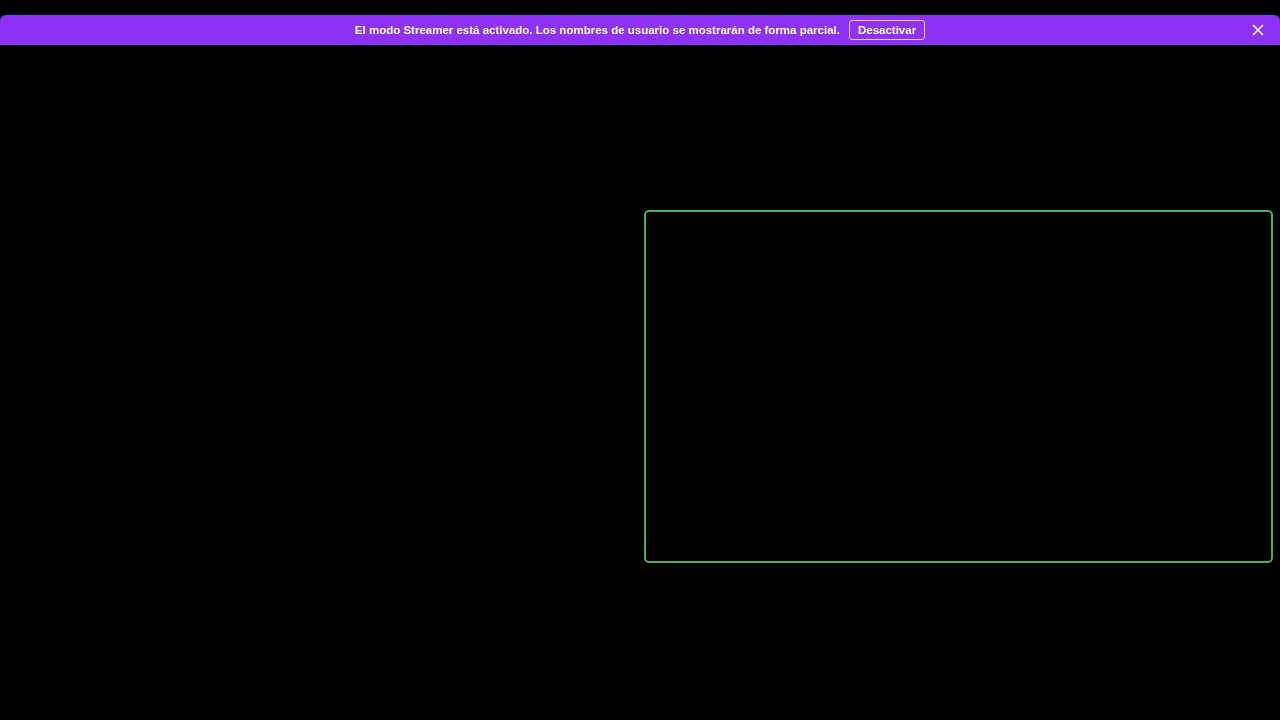 The height and width of the screenshot is (720, 1280). I want to click on deactivate-button: Desactivar, so click(887, 30).